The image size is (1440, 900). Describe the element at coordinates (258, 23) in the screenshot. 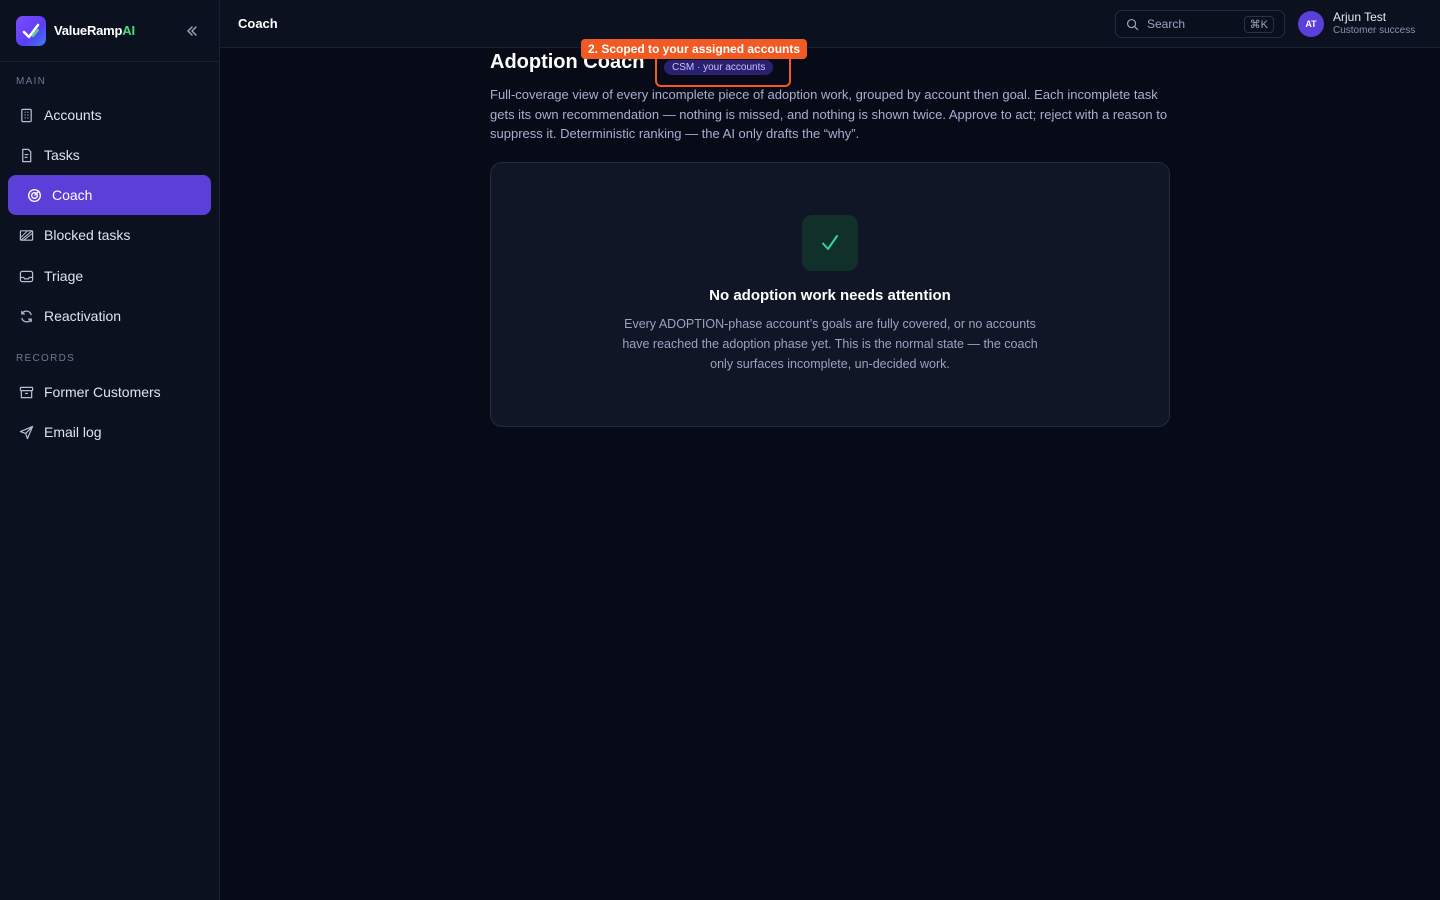

I see `page-breadcrumb: Coach` at that location.